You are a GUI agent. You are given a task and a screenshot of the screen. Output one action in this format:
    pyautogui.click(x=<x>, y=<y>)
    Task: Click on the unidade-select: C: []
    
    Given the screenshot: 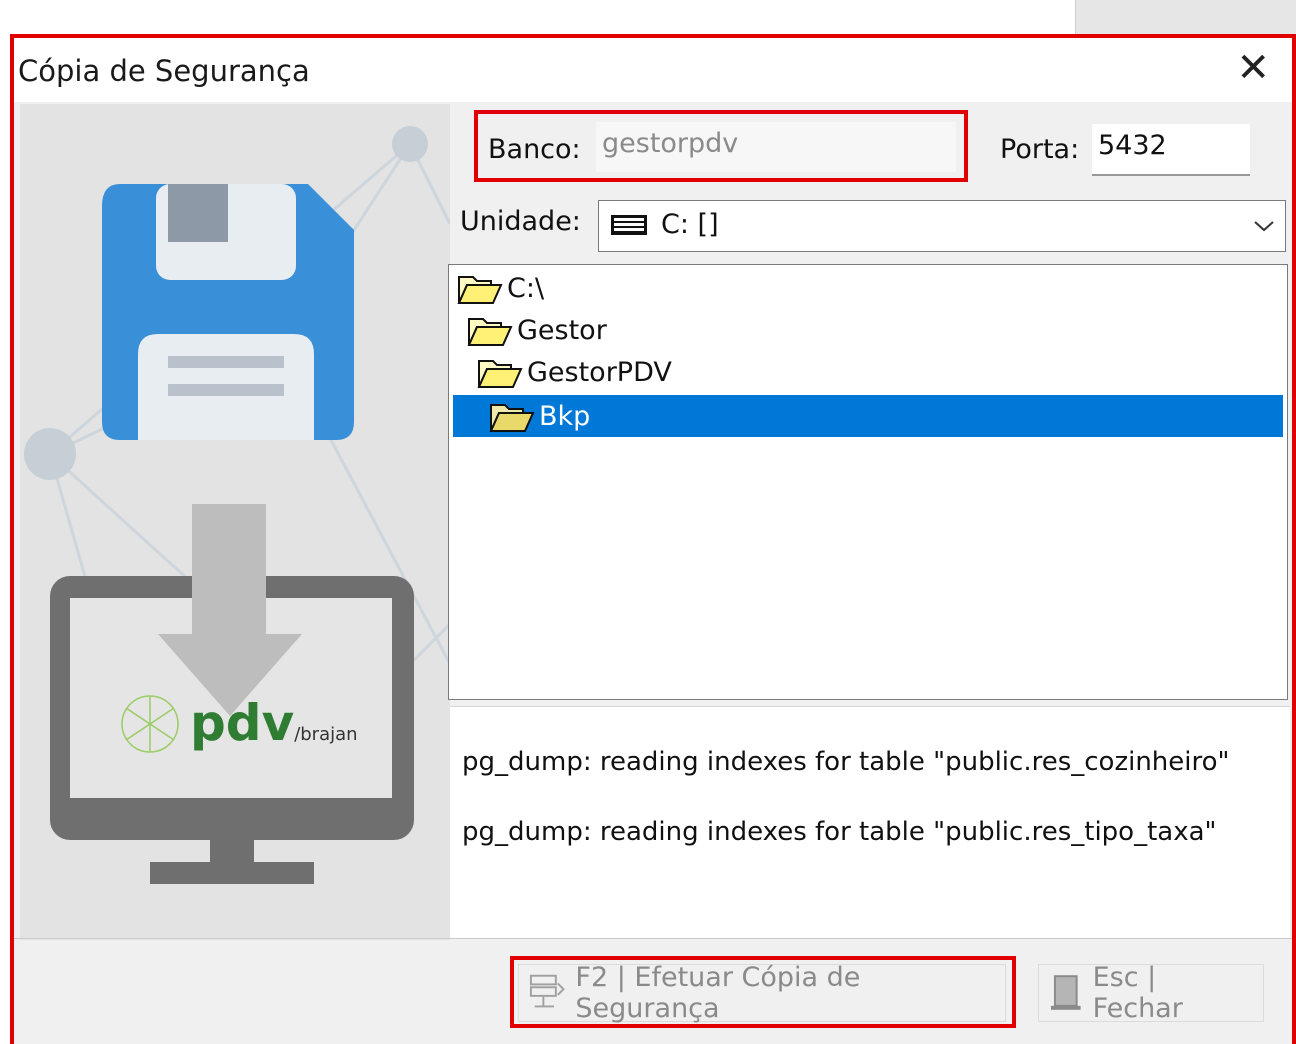 What is the action you would take?
    pyautogui.click(x=942, y=226)
    